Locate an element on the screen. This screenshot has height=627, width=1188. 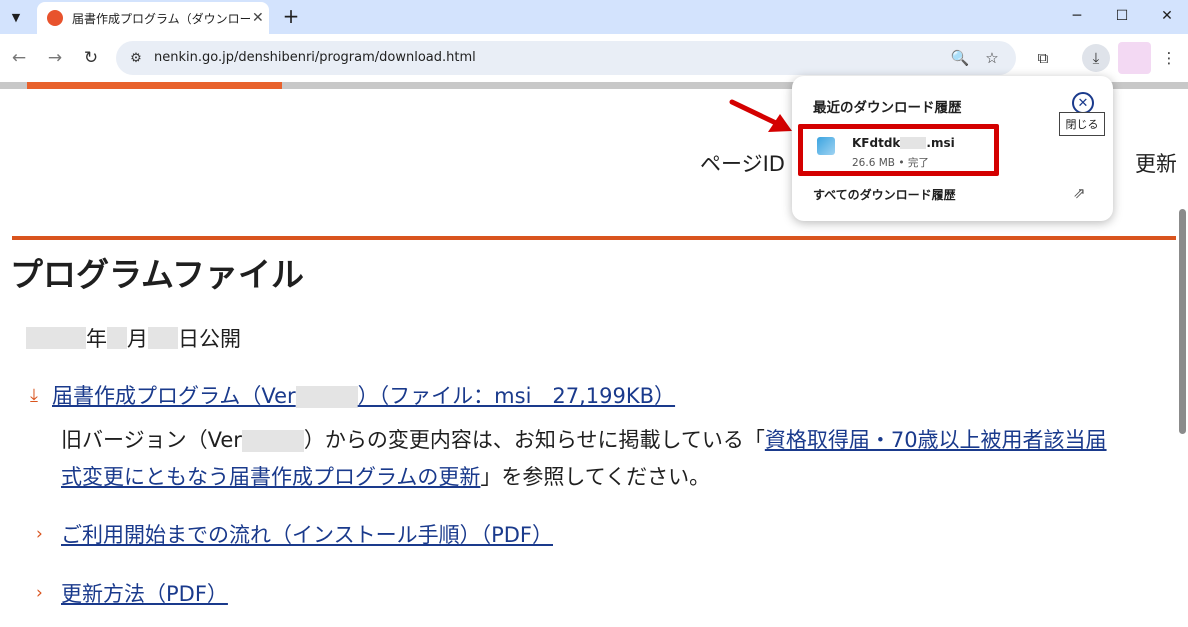
redacted-year is located at coordinates (56, 338).